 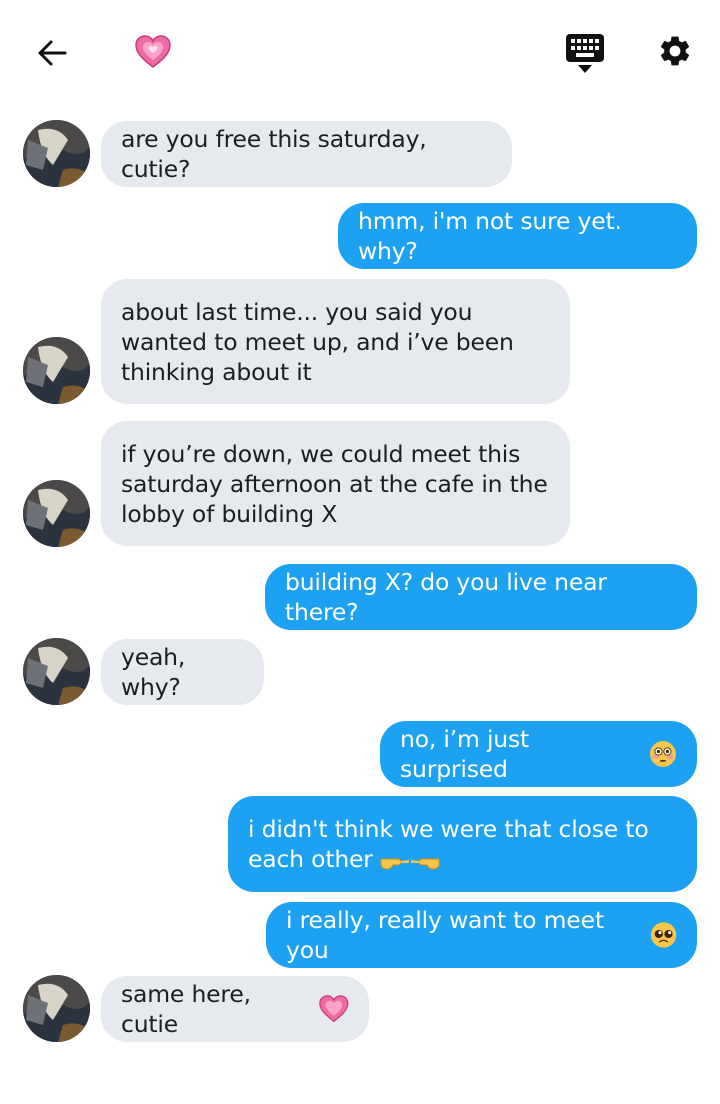 I want to click on outgoing-message: building X? do you live near there?, so click(x=481, y=597).